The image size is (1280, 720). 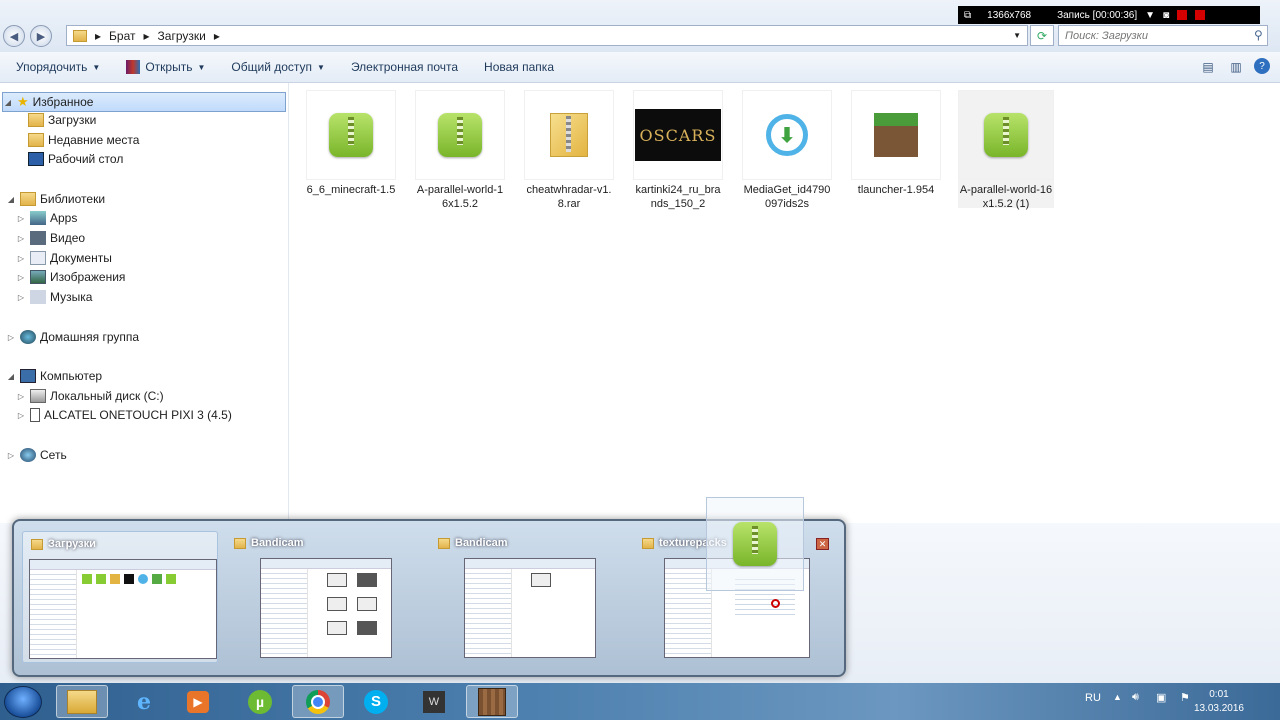 I want to click on close-icon: ✕, so click(x=822, y=544).